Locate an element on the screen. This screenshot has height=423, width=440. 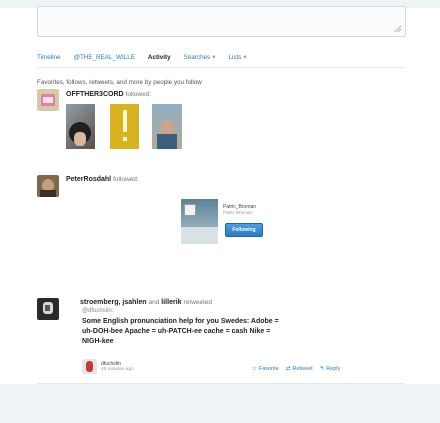
activity-2-header: PeterRosdahl followed: is located at coordinates (102, 179).